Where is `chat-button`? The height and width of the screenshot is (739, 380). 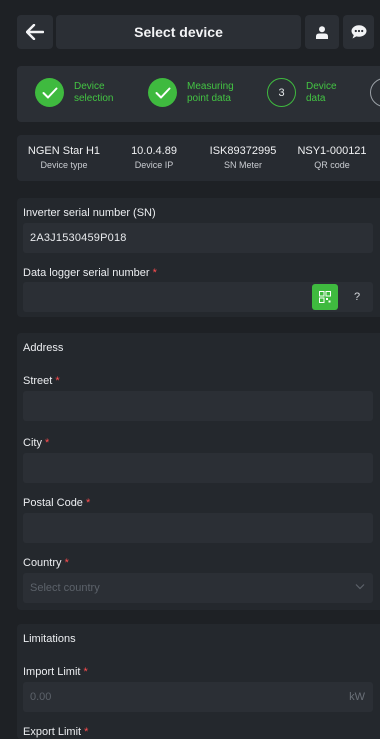 chat-button is located at coordinates (358, 32).